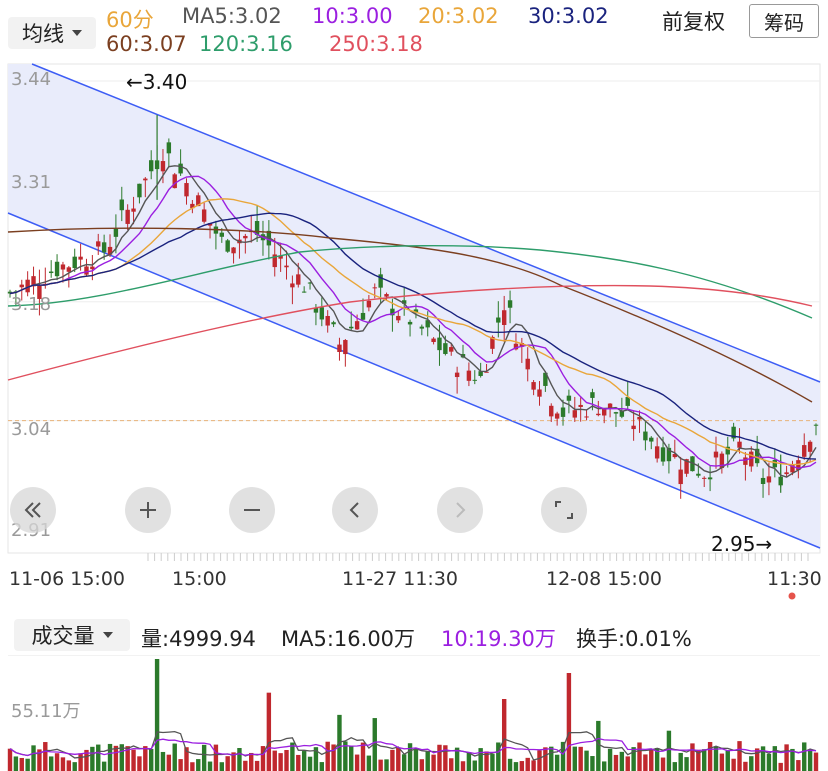 Image resolution: width=828 pixels, height=771 pixels. I want to click on zoom-out-icon, so click(252, 510).